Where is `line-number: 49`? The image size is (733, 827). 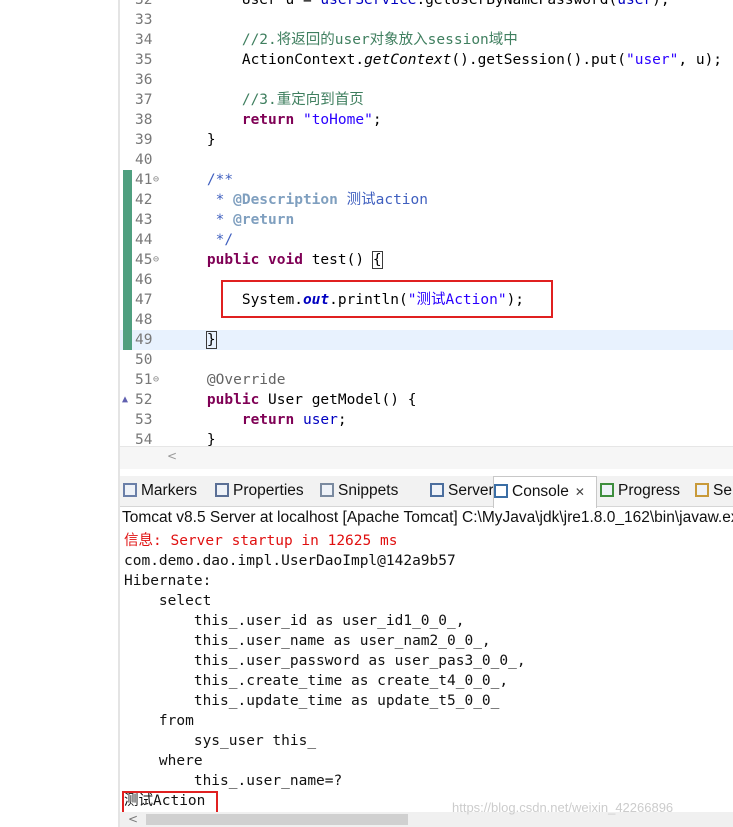 line-number: 49 is located at coordinates (144, 340).